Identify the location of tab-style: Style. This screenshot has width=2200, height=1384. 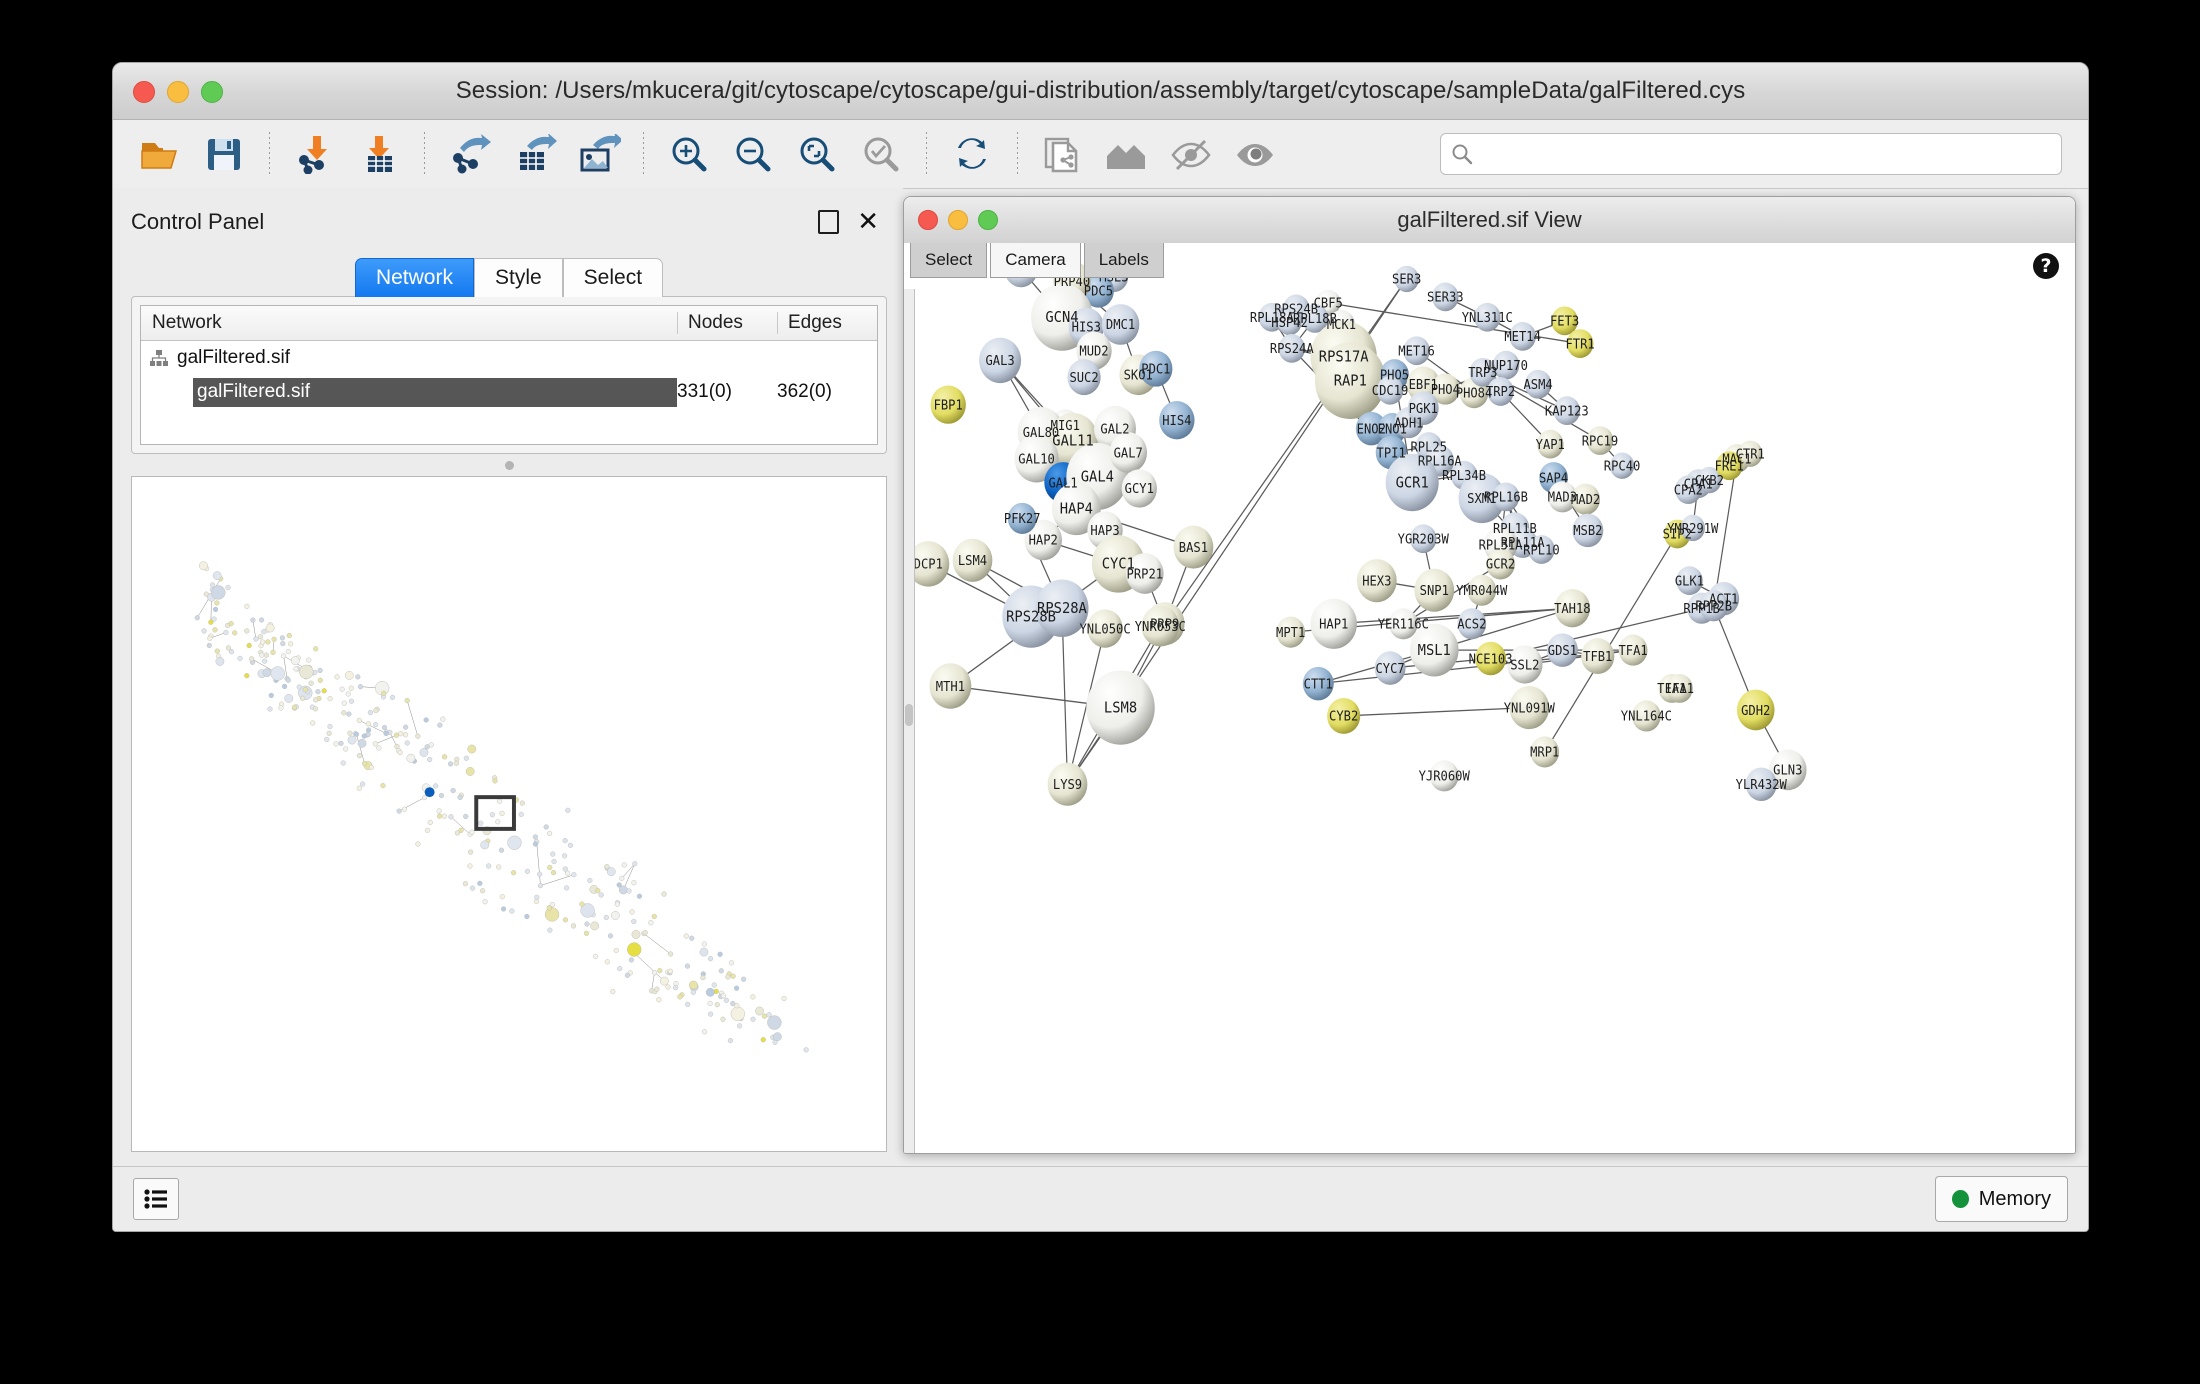
(518, 277).